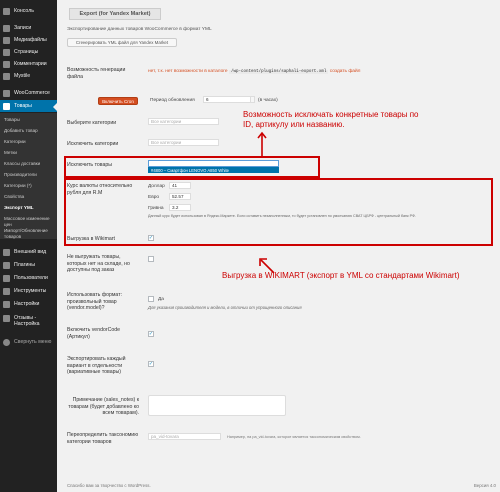 Image resolution: width=500 pixels, height=492 pixels. I want to click on sidebar-item-media: Медиафайлы, so click(28, 40).